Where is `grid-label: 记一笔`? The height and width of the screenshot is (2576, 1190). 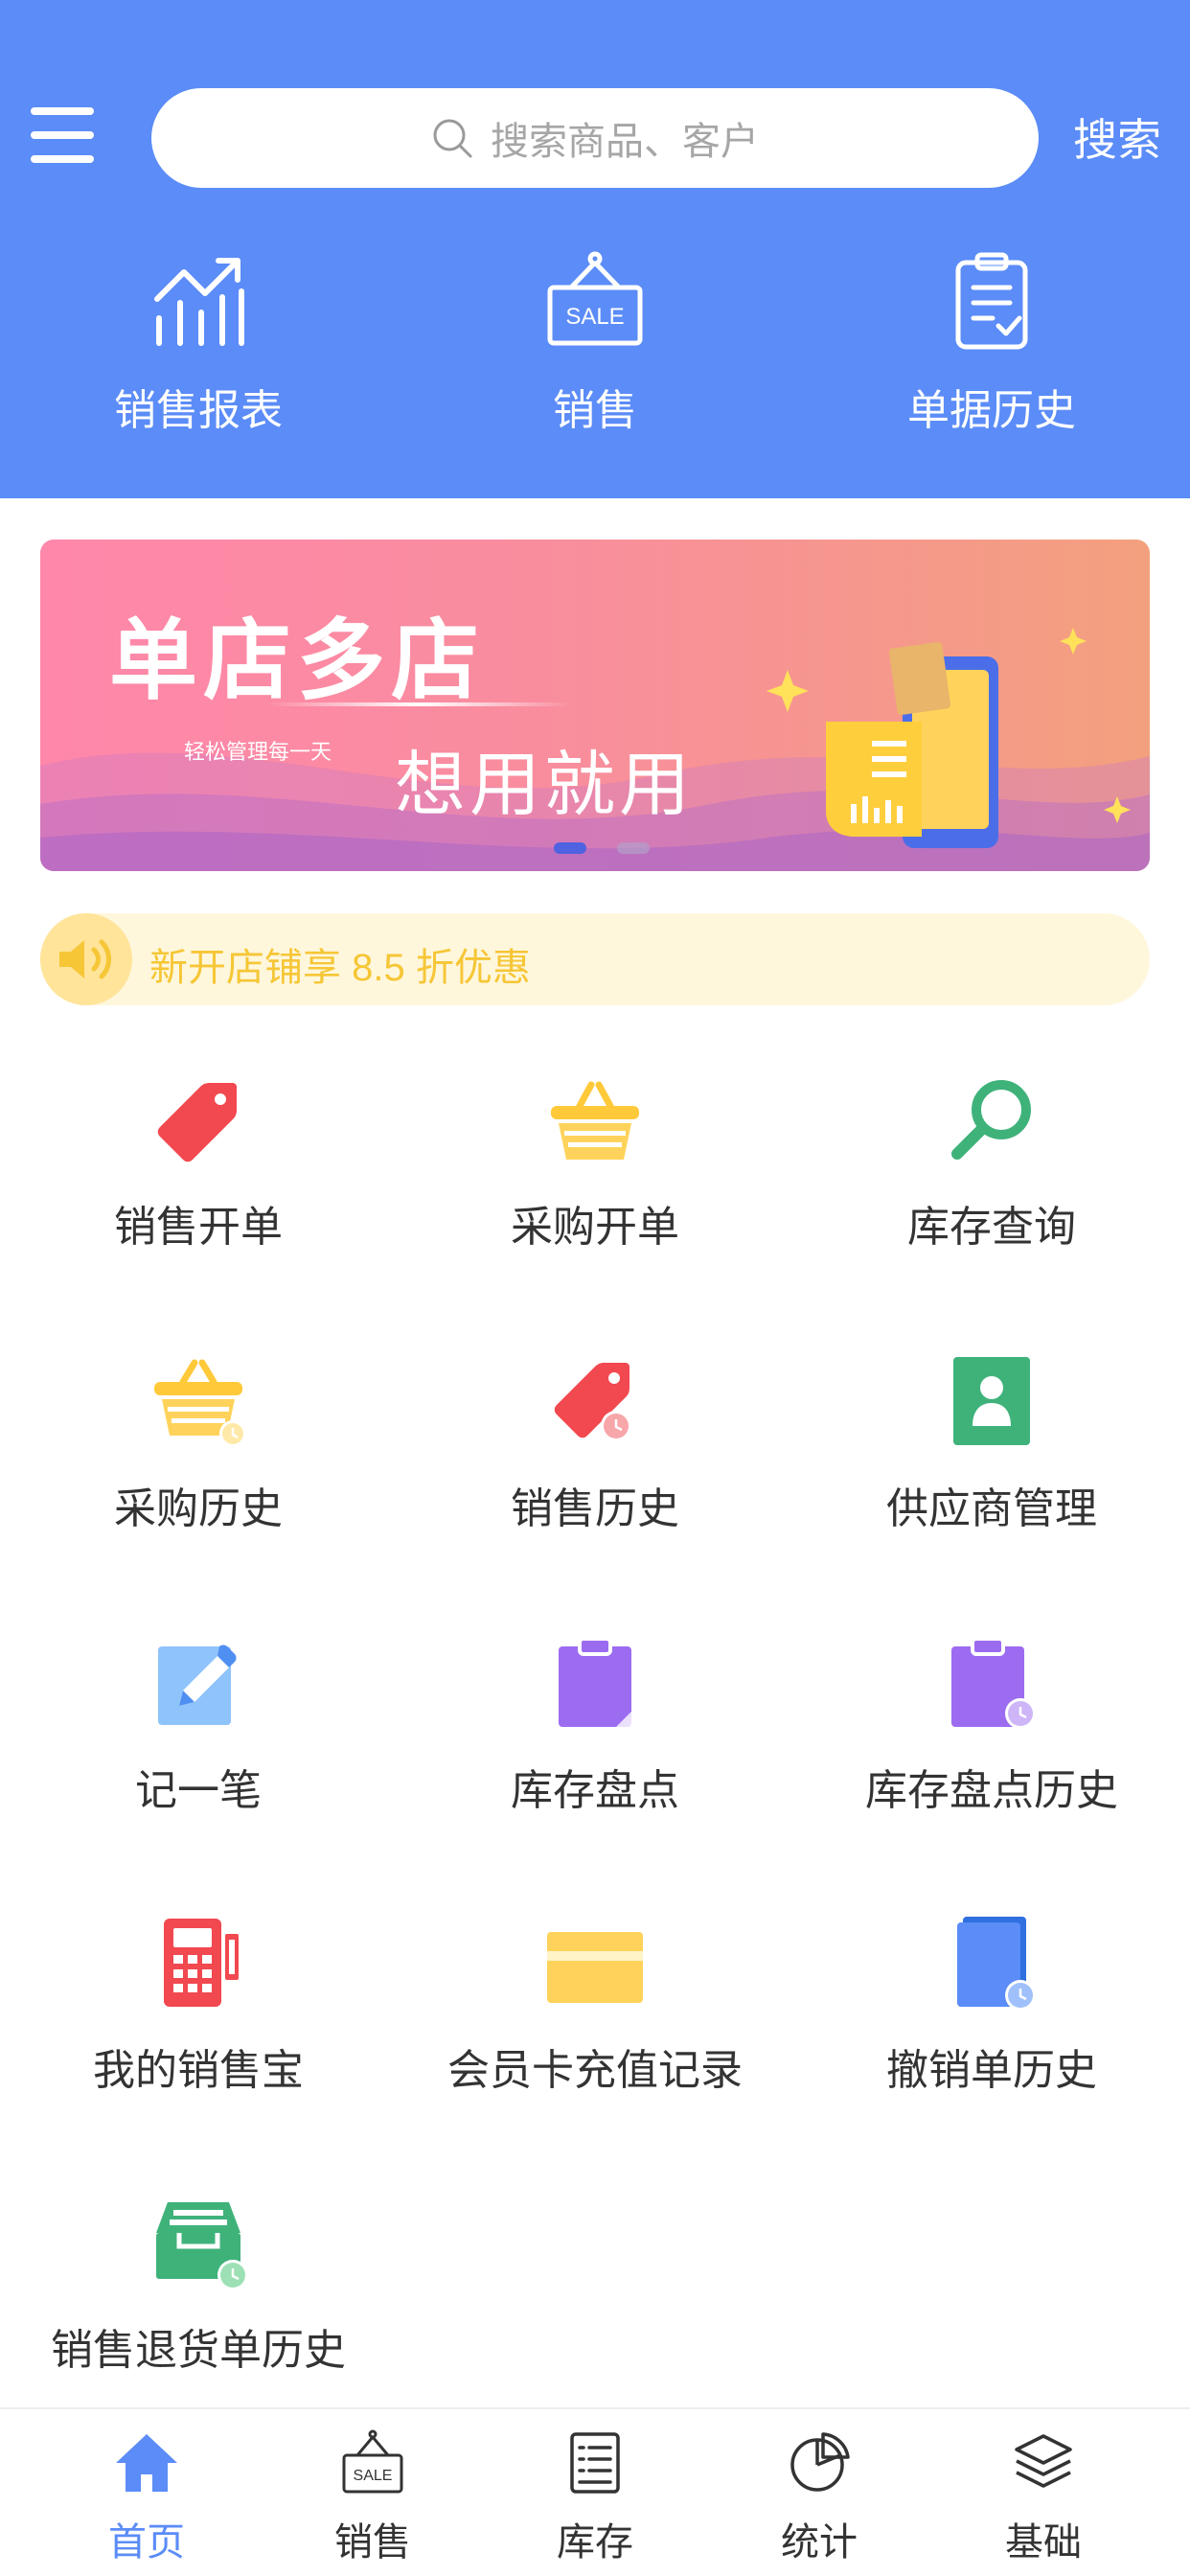 grid-label: 记一笔 is located at coordinates (199, 1790).